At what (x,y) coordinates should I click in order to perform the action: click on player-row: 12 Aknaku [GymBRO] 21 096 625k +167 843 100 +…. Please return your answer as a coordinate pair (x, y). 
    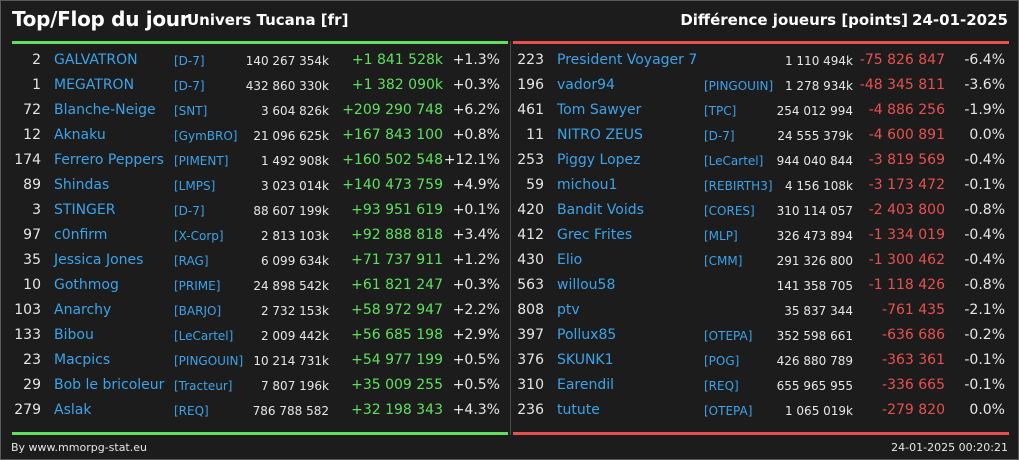
    Looking at the image, I should click on (260, 135).